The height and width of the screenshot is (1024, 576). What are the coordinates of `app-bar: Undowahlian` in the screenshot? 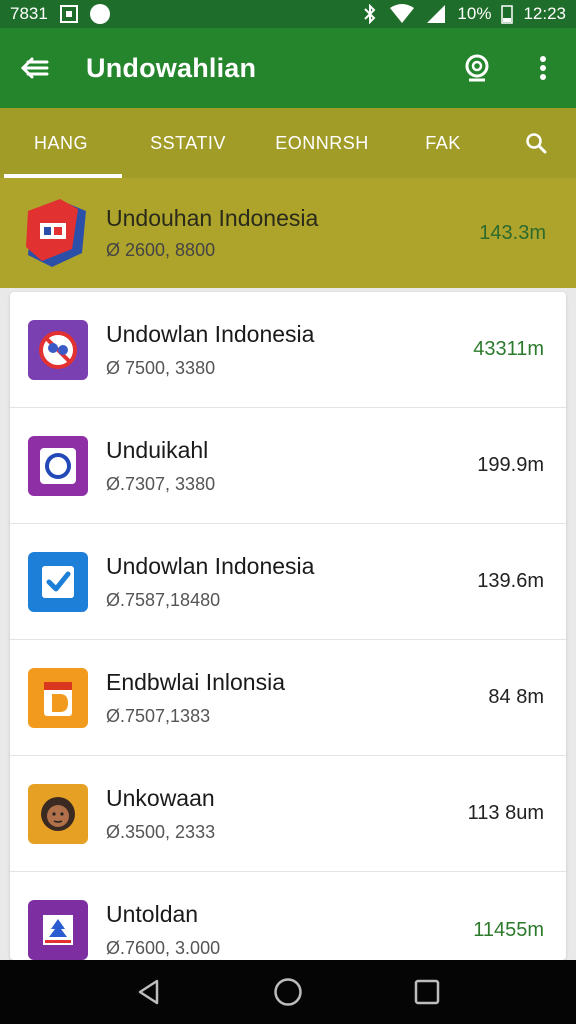 It's located at (288, 68).